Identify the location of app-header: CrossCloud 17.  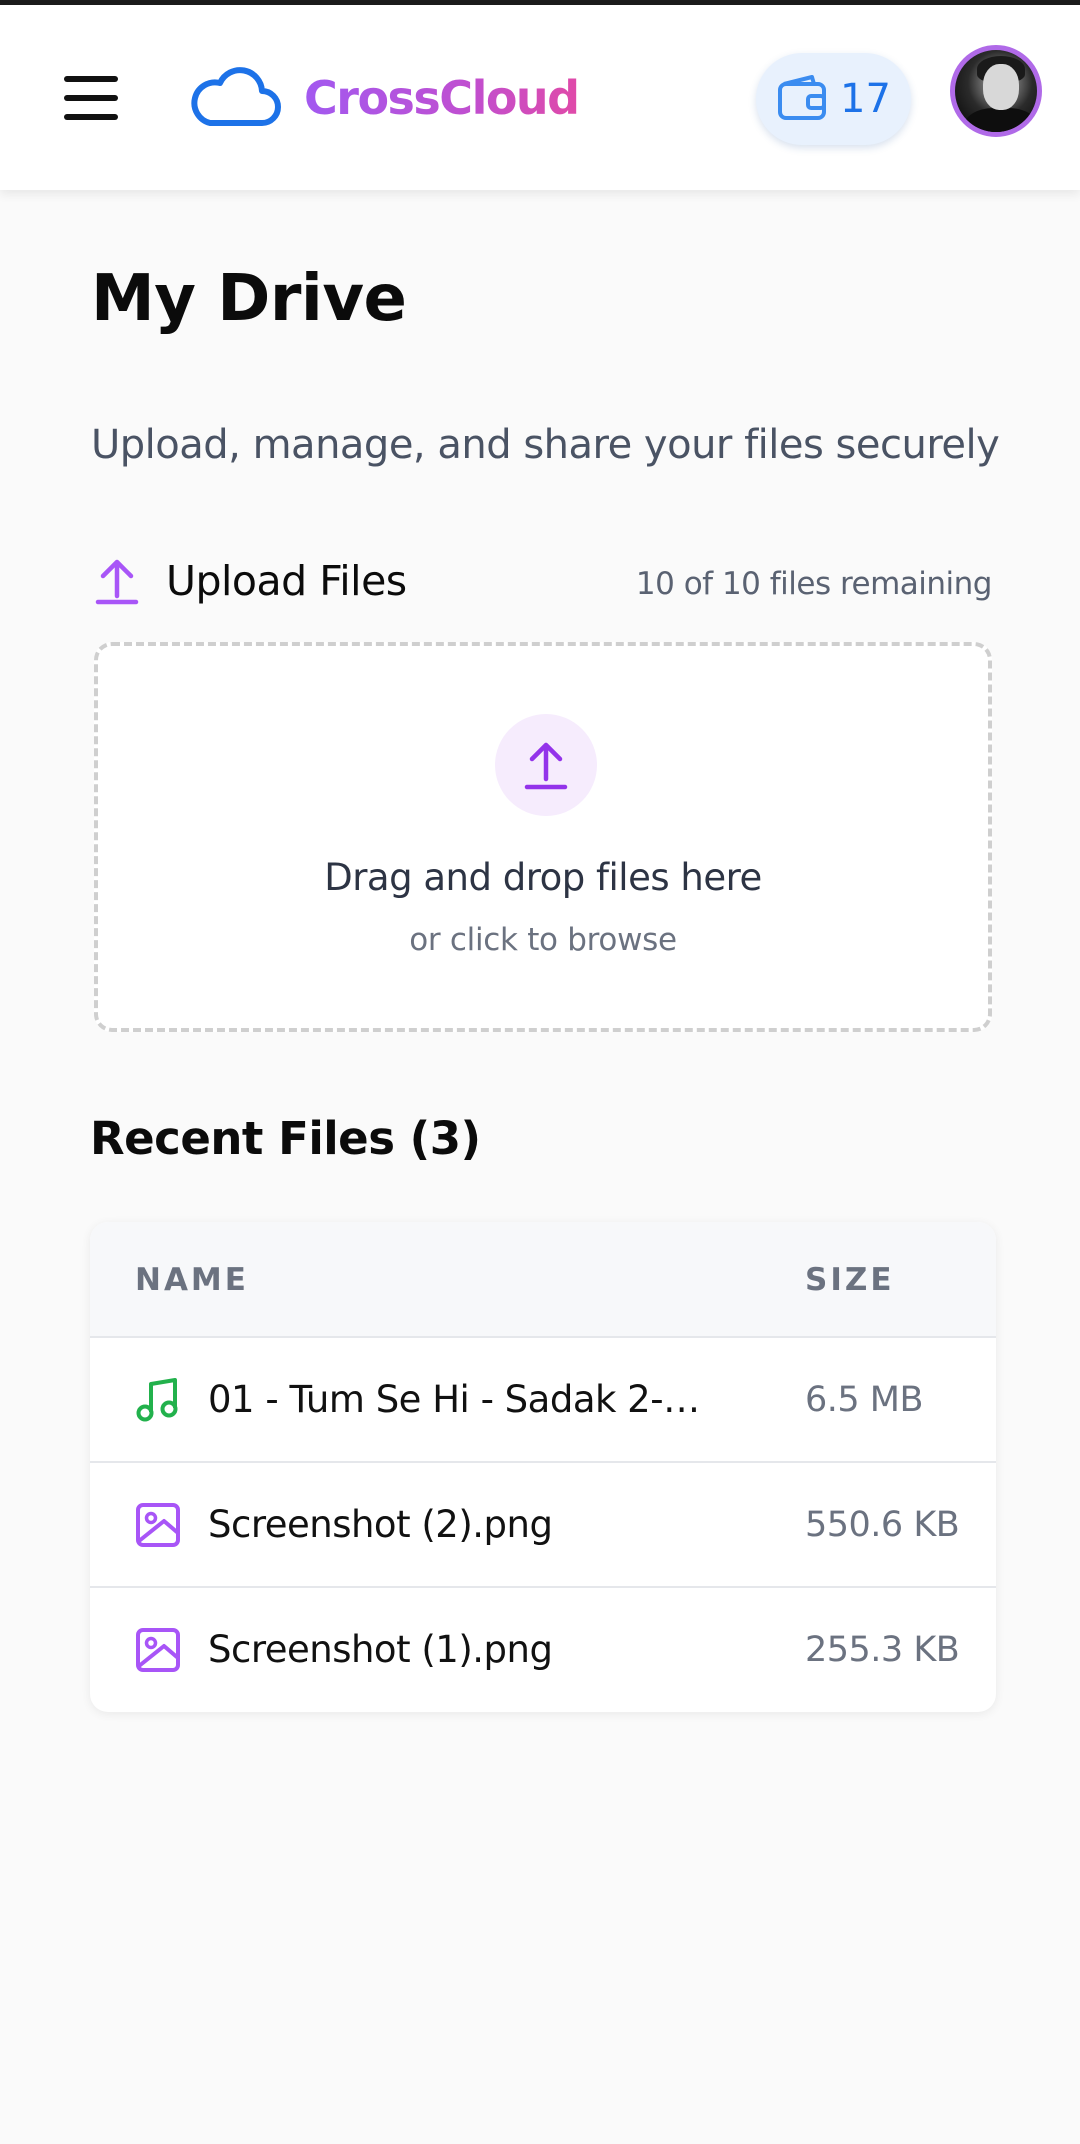
(540, 97).